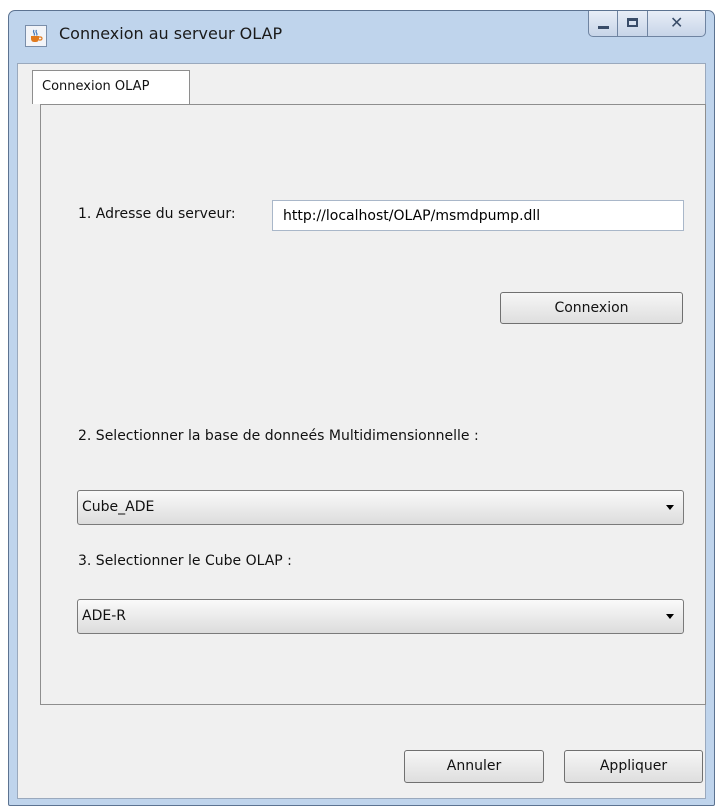  What do you see at coordinates (118, 507) in the screenshot?
I see `database-selected-value: Cube_ADE` at bounding box center [118, 507].